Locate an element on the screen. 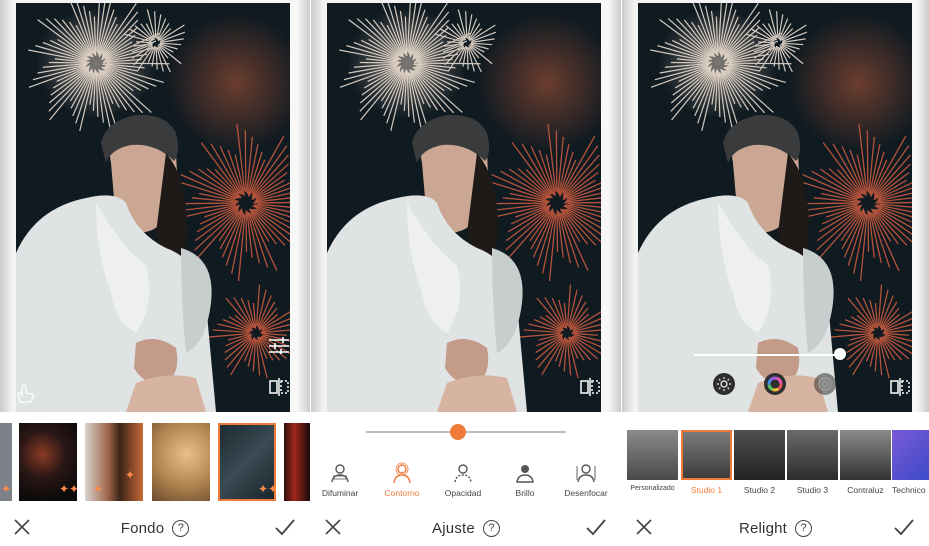  brightness-button is located at coordinates (724, 384).